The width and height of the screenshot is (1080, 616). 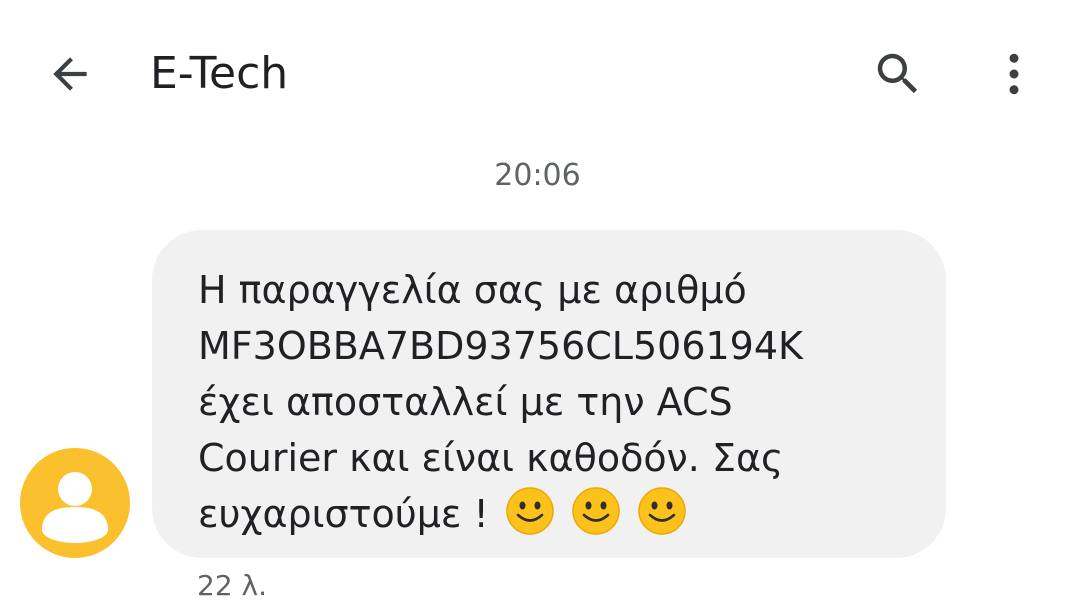 I want to click on search-icon, so click(x=897, y=73).